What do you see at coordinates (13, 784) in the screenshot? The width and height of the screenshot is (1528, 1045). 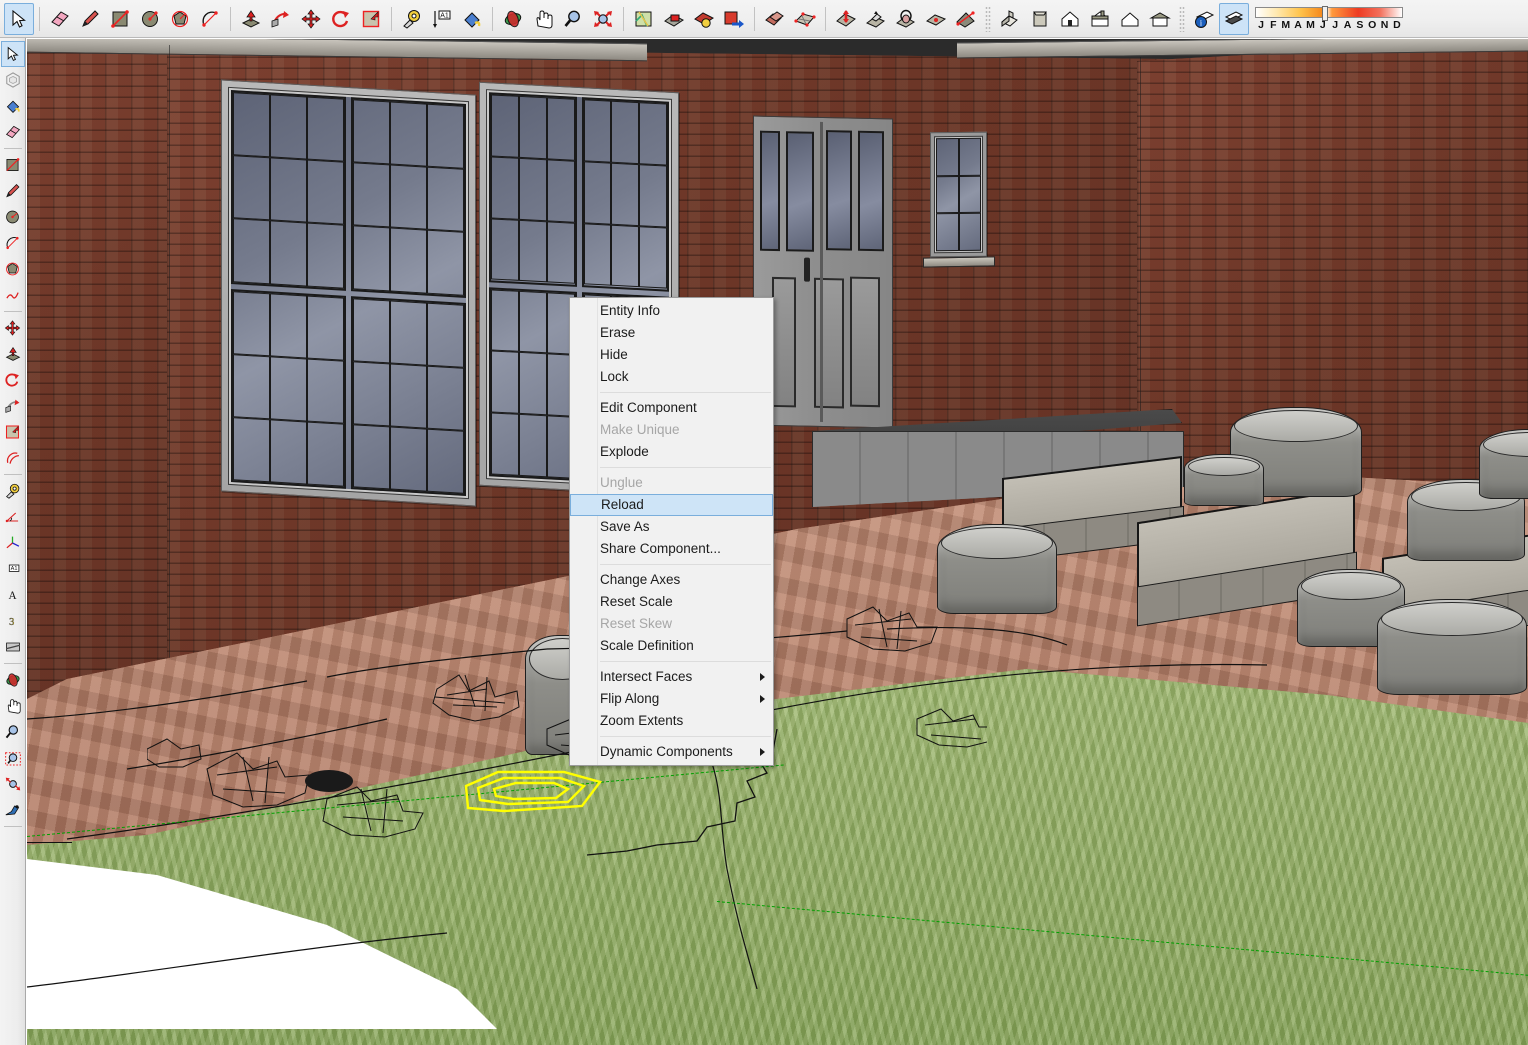 I see `lt-zoom-extents` at bounding box center [13, 784].